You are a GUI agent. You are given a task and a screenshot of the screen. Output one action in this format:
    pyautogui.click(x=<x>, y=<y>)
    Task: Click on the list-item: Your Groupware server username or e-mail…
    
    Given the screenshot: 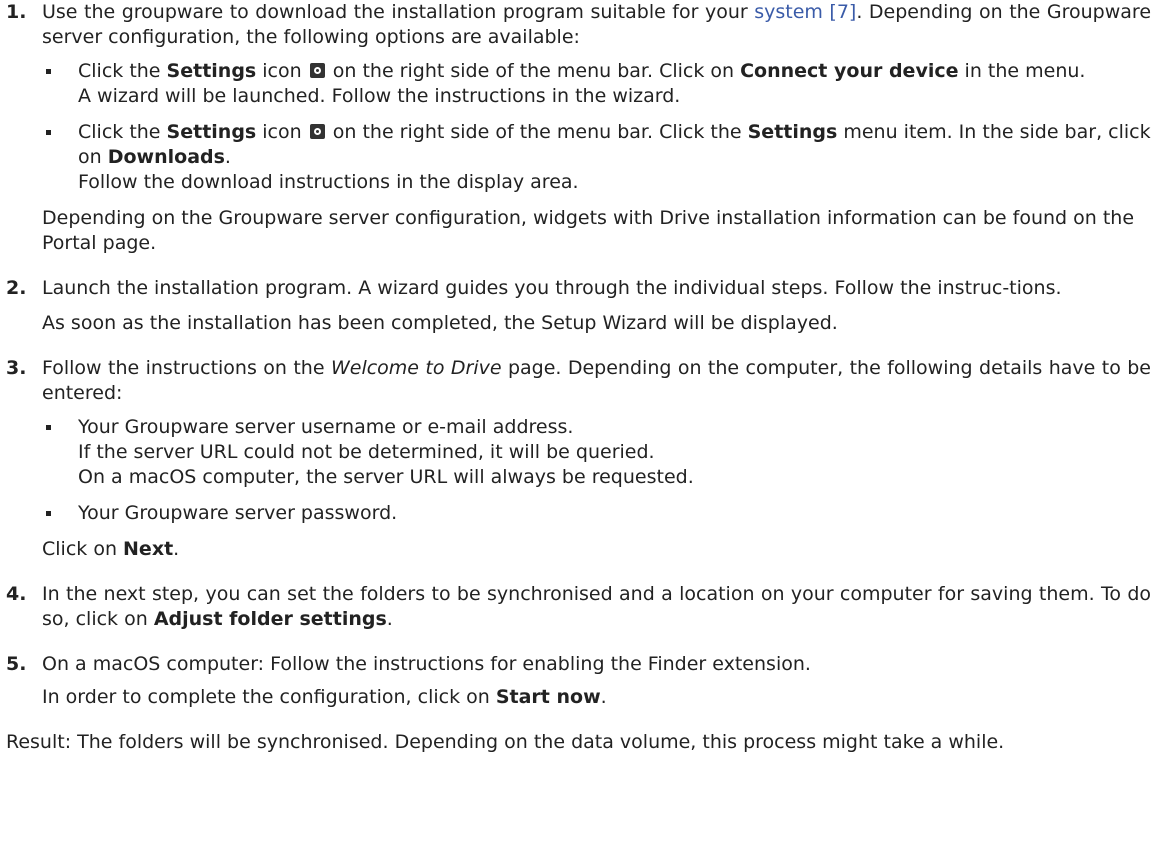 What is the action you would take?
    pyautogui.click(x=598, y=452)
    